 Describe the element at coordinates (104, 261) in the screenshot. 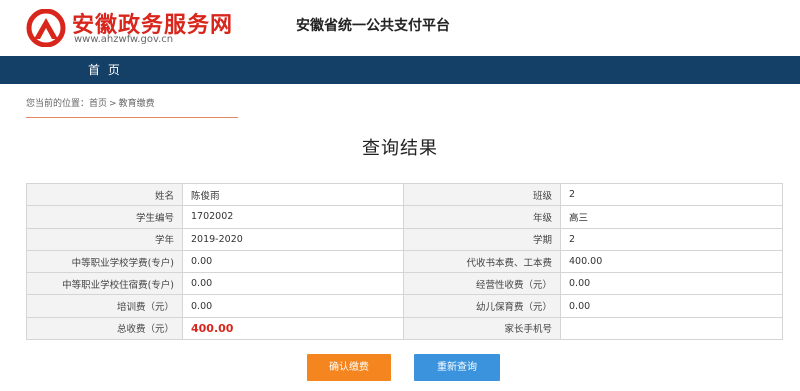

I see `tuition-fee-label: 中等职业学校学费(专户)` at that location.